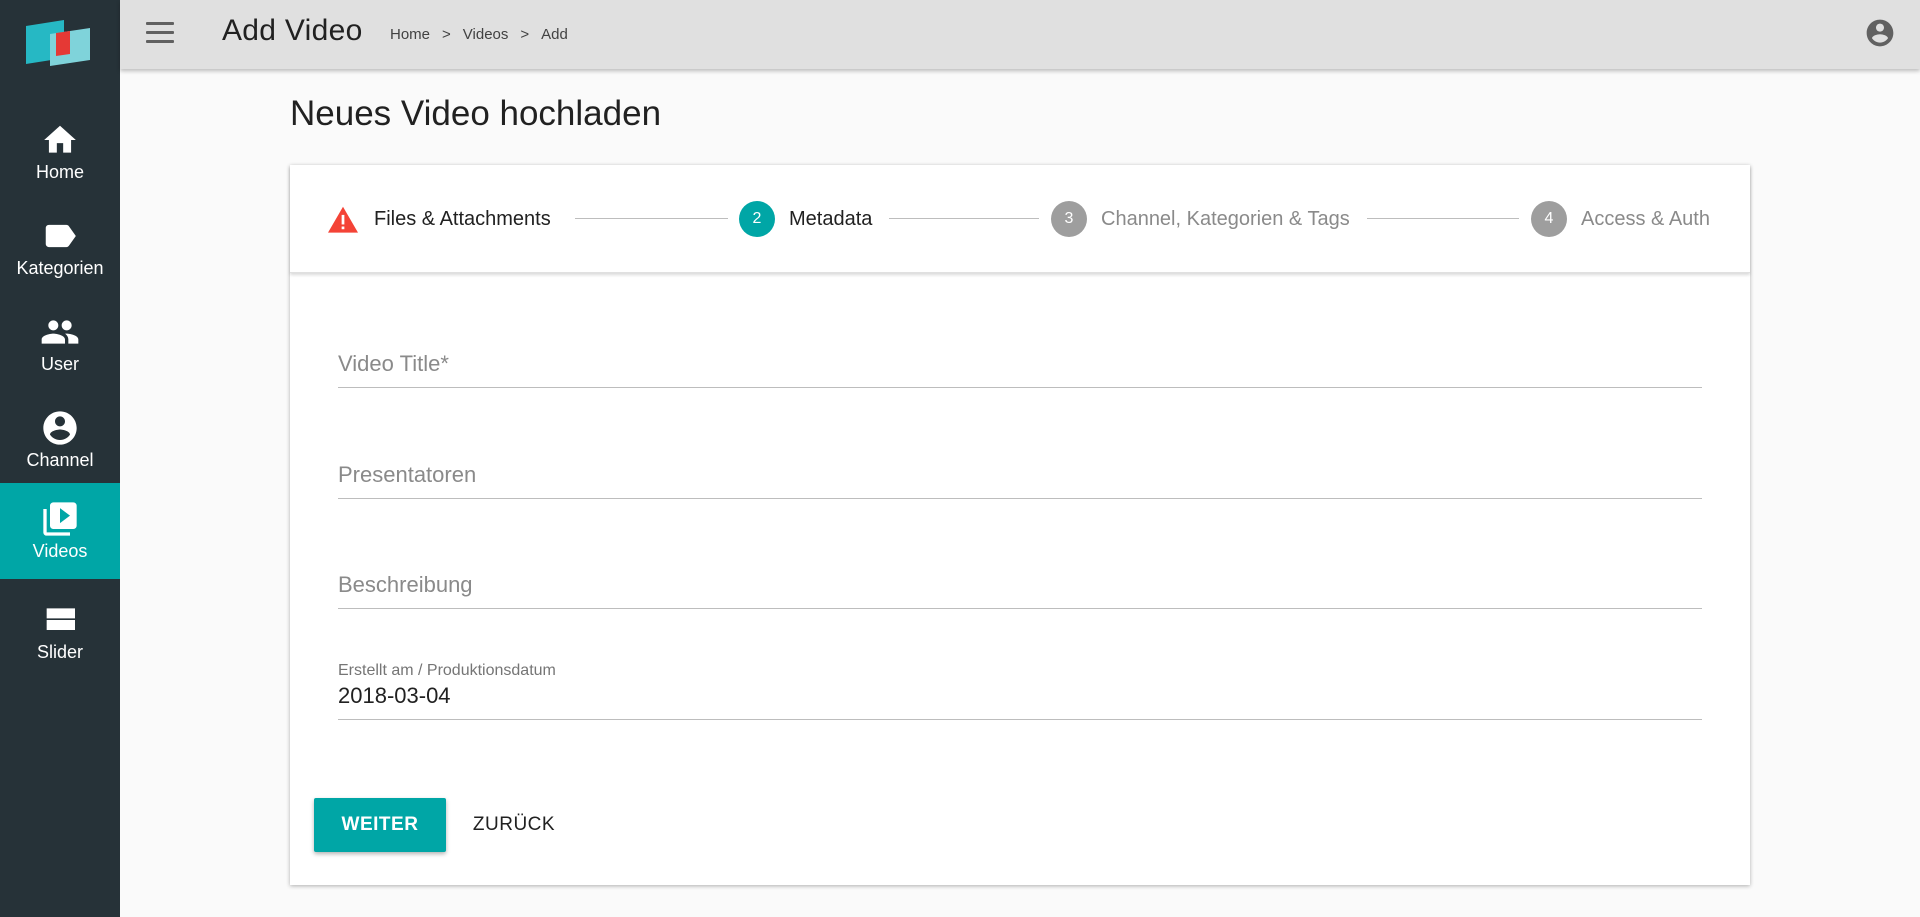 This screenshot has height=917, width=1920. I want to click on sidebar-item-home: Home, so click(60, 152).